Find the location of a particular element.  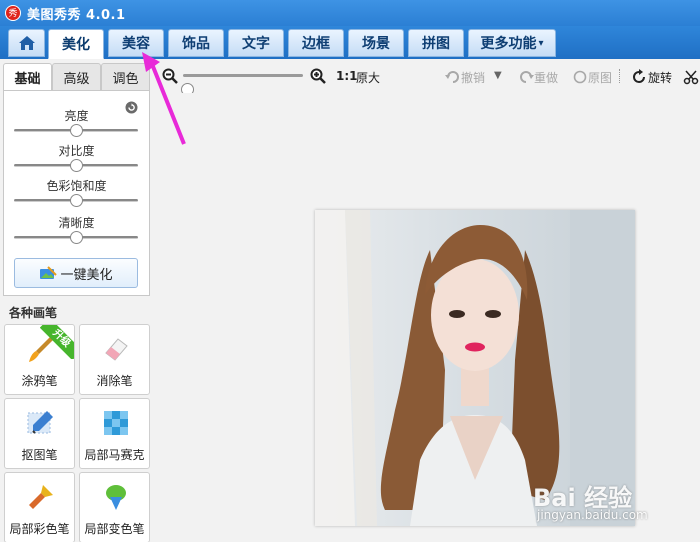

undo-icon is located at coordinates (452, 77).